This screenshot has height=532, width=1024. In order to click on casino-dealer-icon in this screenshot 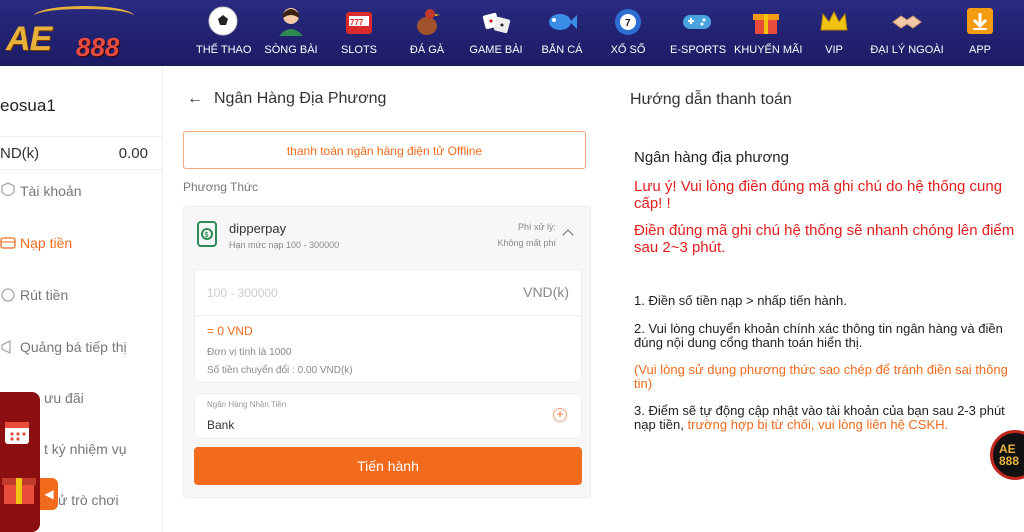, I will do `click(291, 22)`.